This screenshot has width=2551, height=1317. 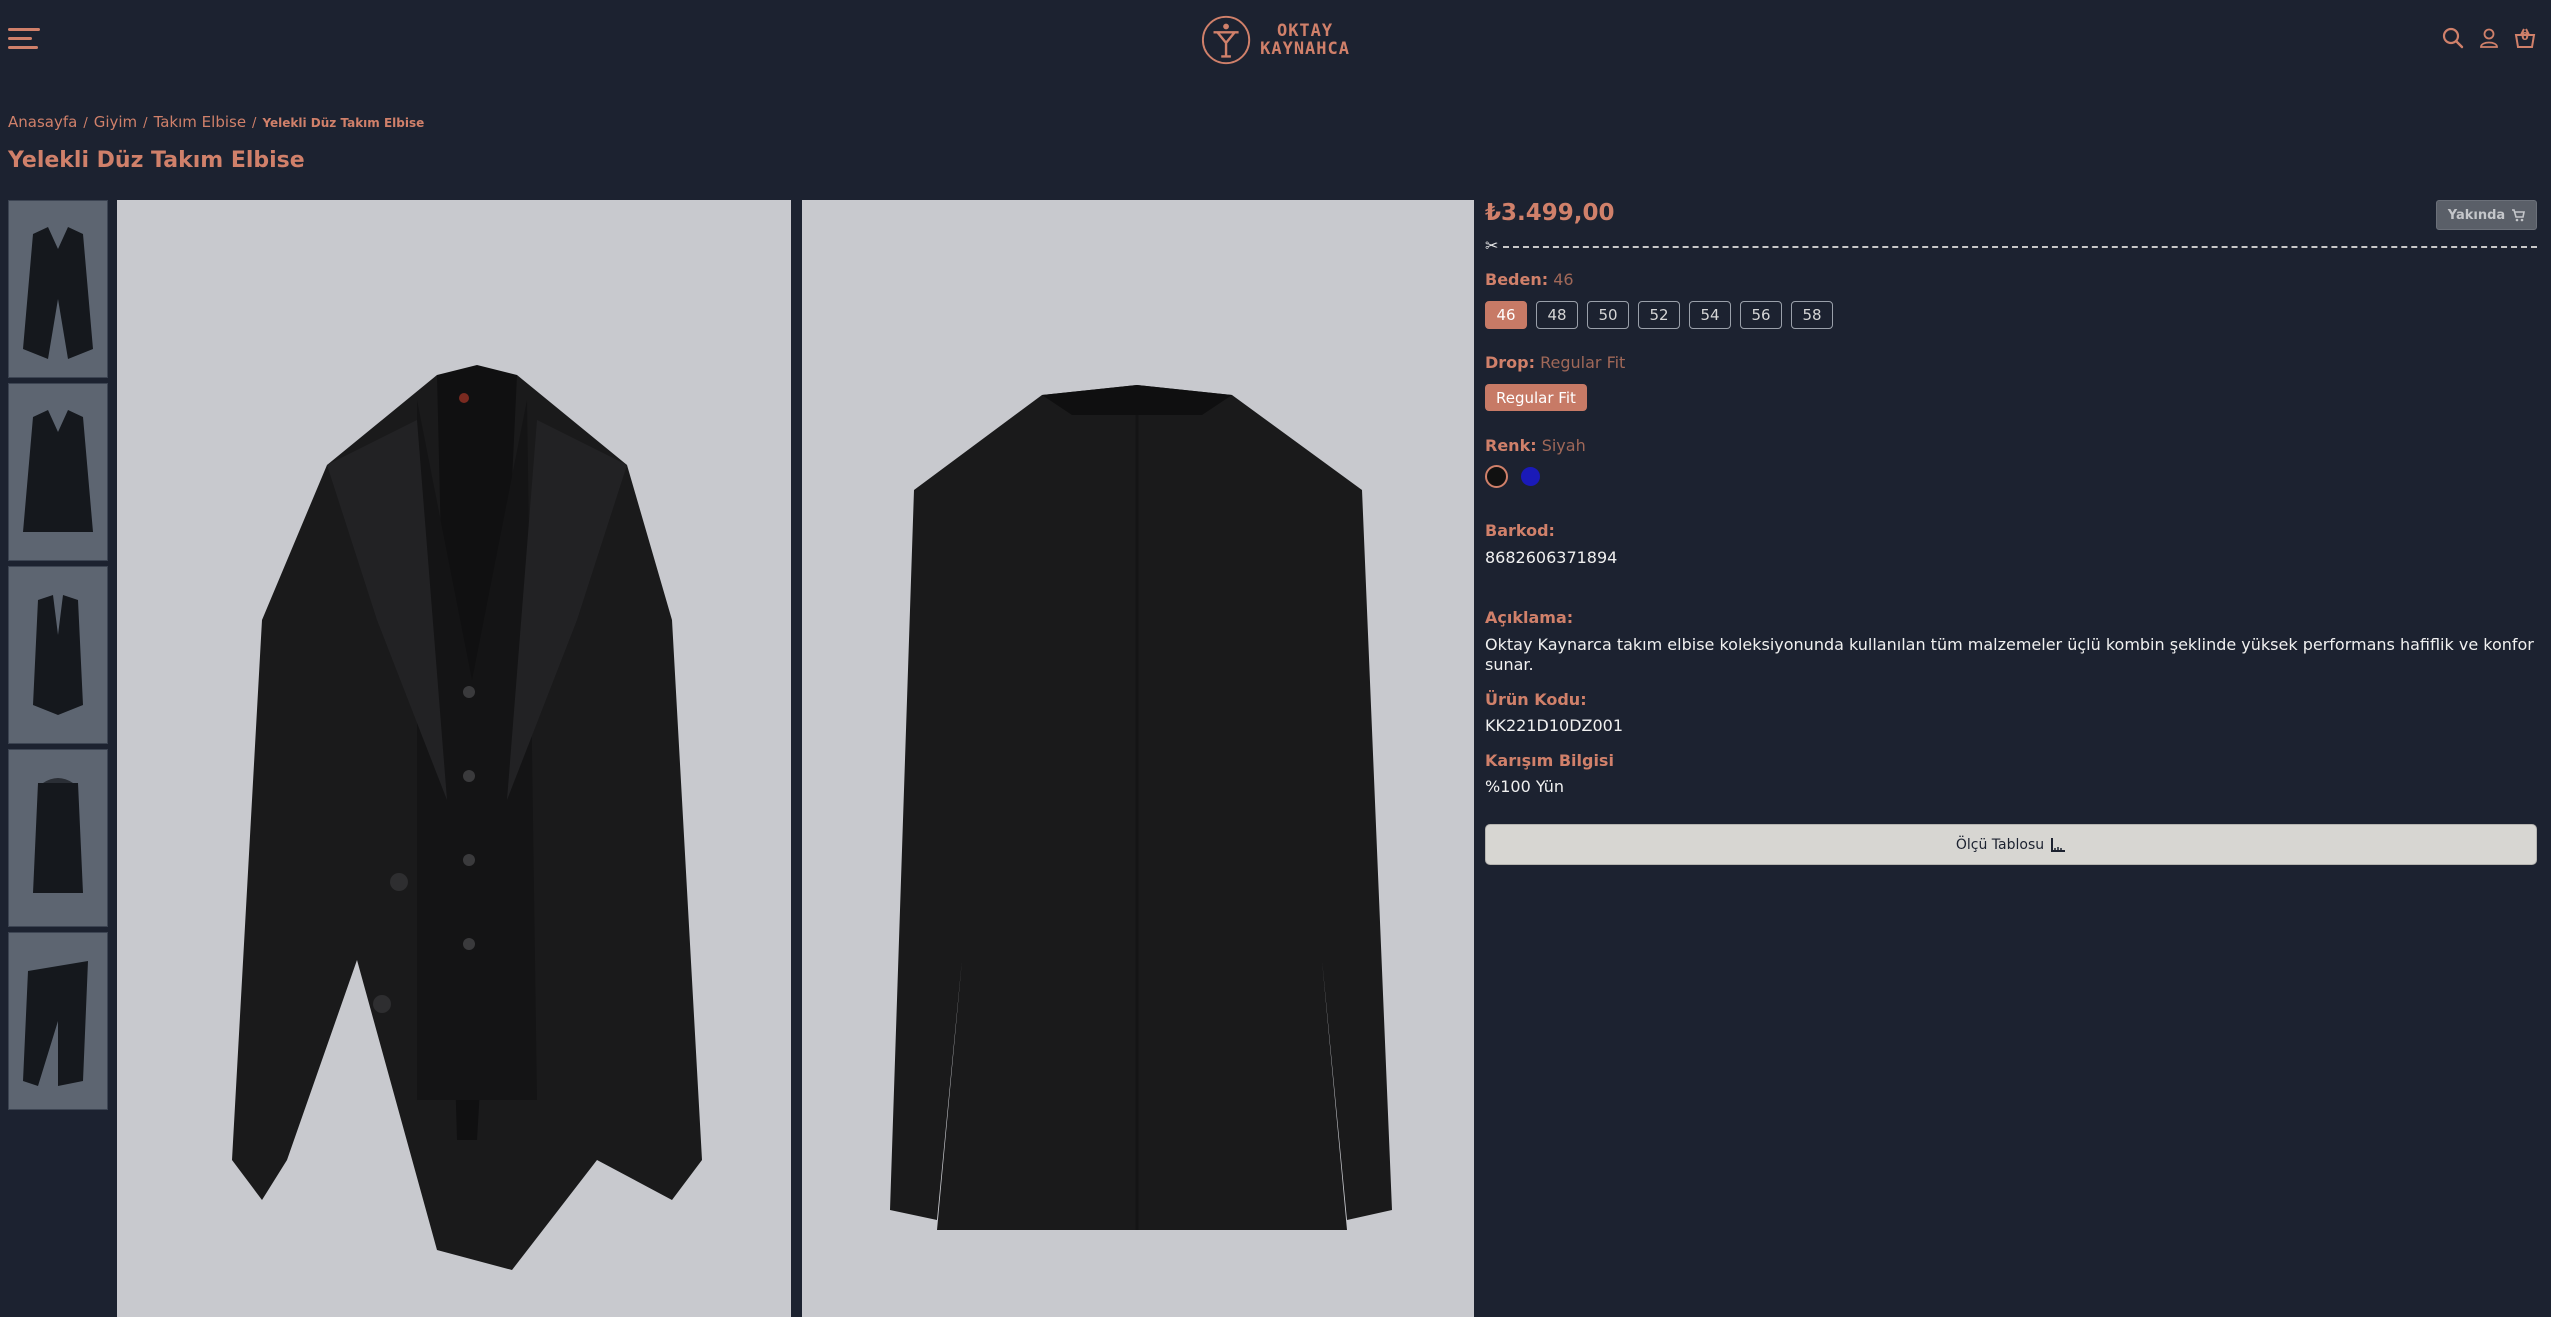 What do you see at coordinates (2525, 36) in the screenshot?
I see `cart-count: 0` at bounding box center [2525, 36].